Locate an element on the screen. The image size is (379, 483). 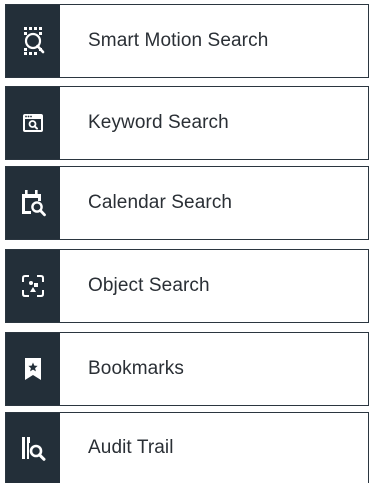
bookmark-icon is located at coordinates (33, 369).